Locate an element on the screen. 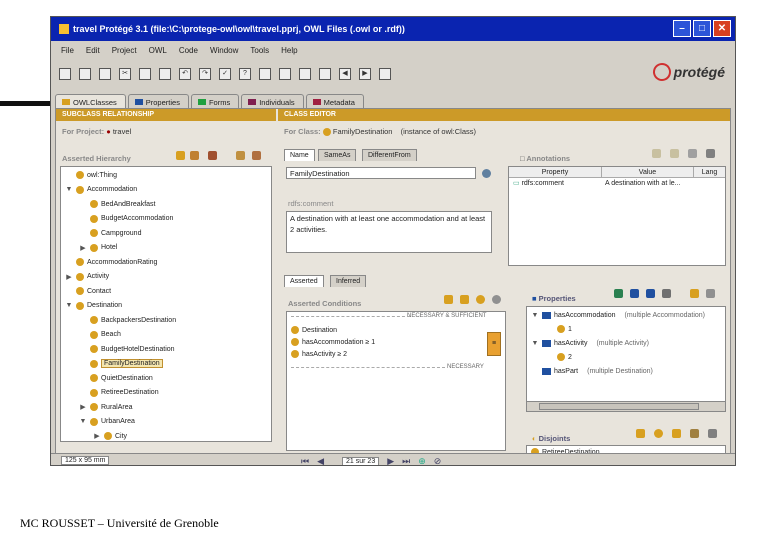  menu-item-help: Help is located at coordinates (289, 50).